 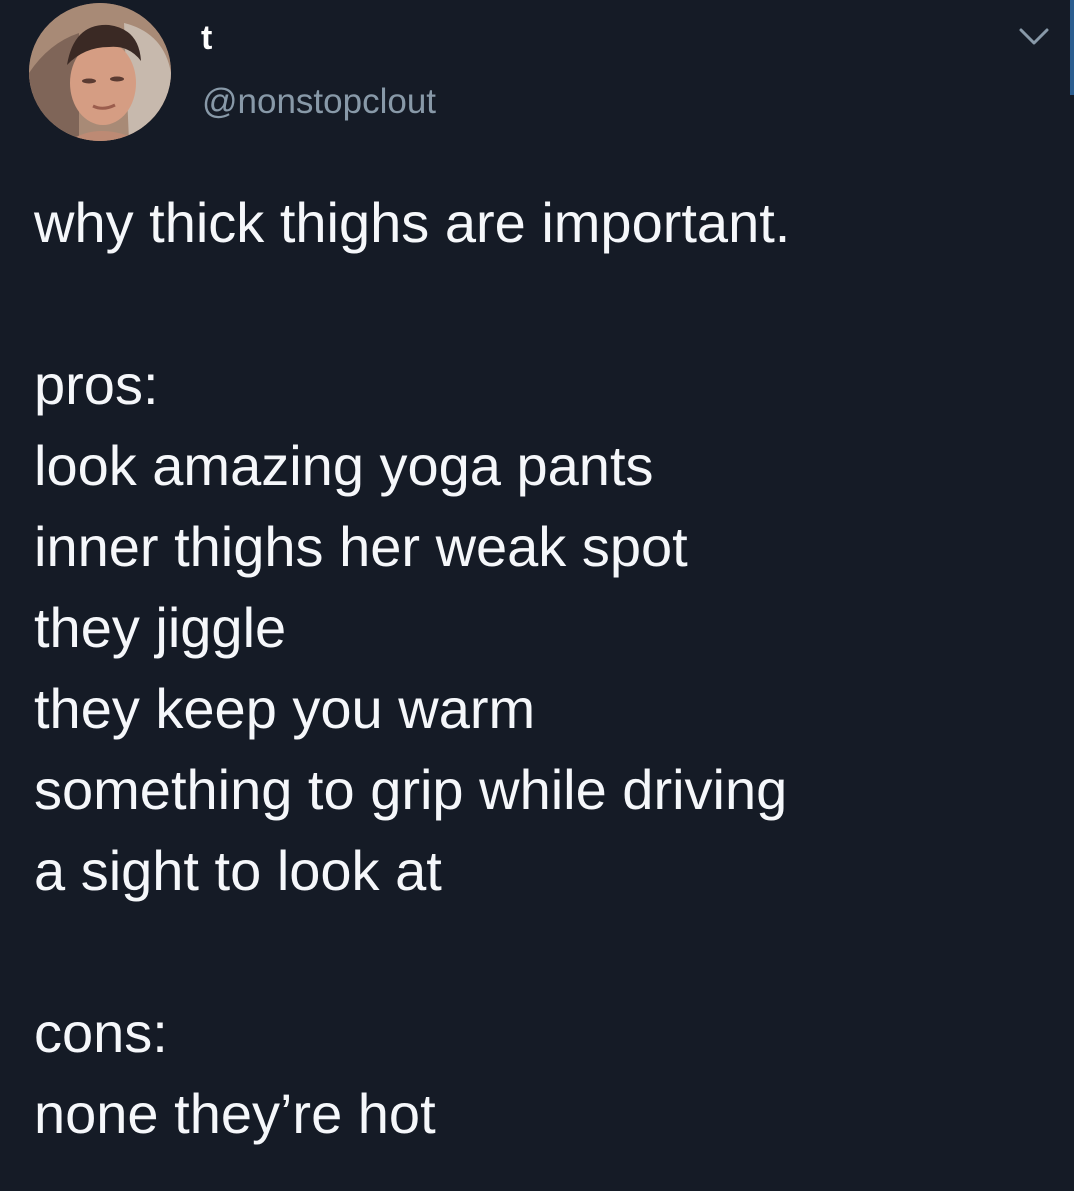 I want to click on user-handle: @nonstopclout, so click(x=319, y=102).